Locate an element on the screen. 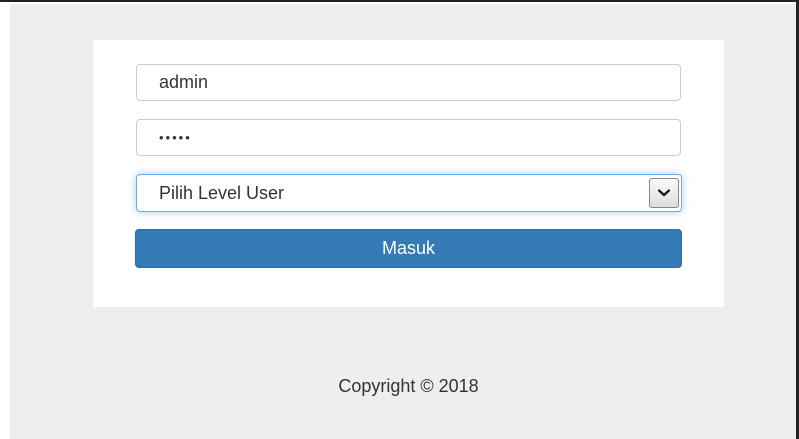 The height and width of the screenshot is (439, 799). password-value: ••••• is located at coordinates (175, 137).